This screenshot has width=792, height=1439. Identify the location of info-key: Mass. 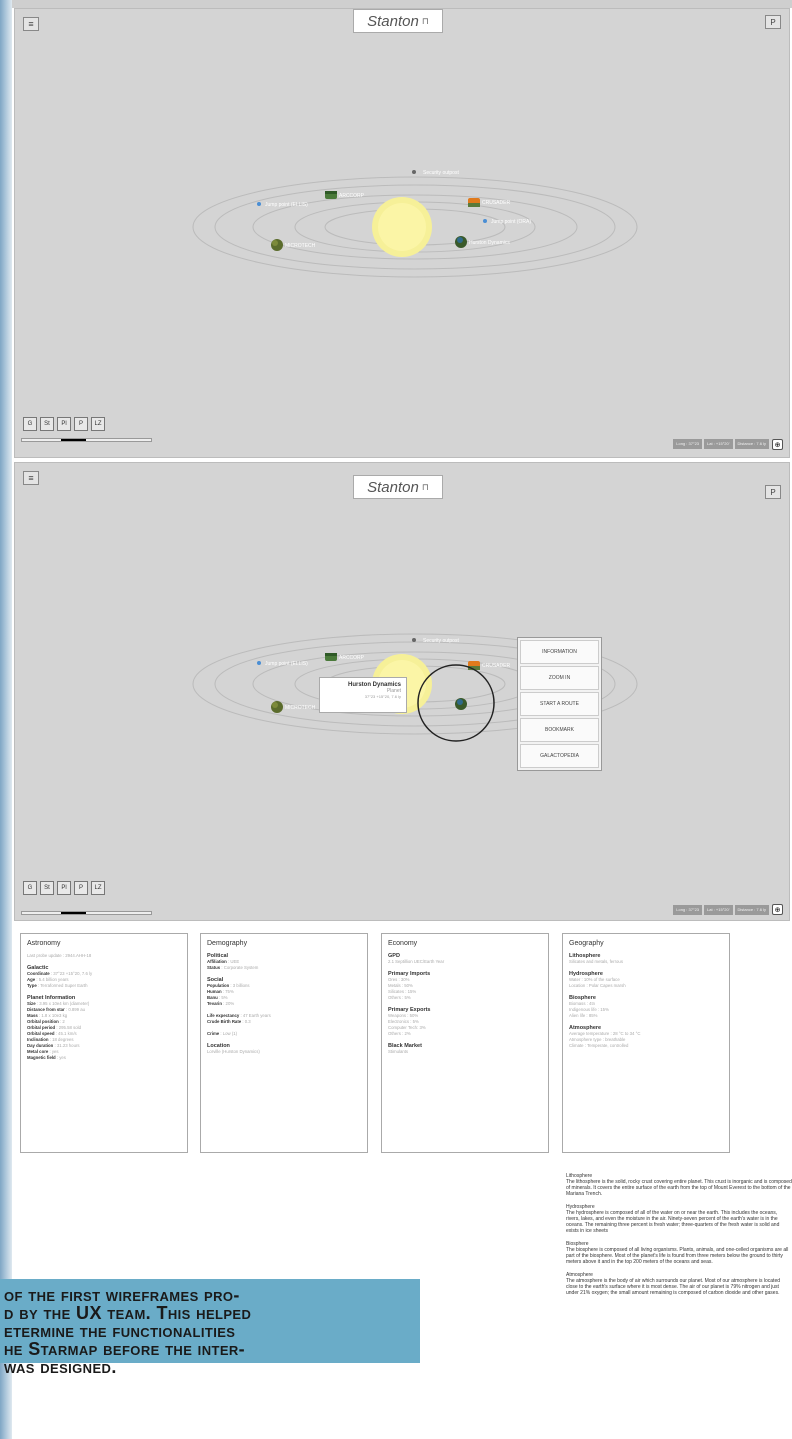
(32, 1015).